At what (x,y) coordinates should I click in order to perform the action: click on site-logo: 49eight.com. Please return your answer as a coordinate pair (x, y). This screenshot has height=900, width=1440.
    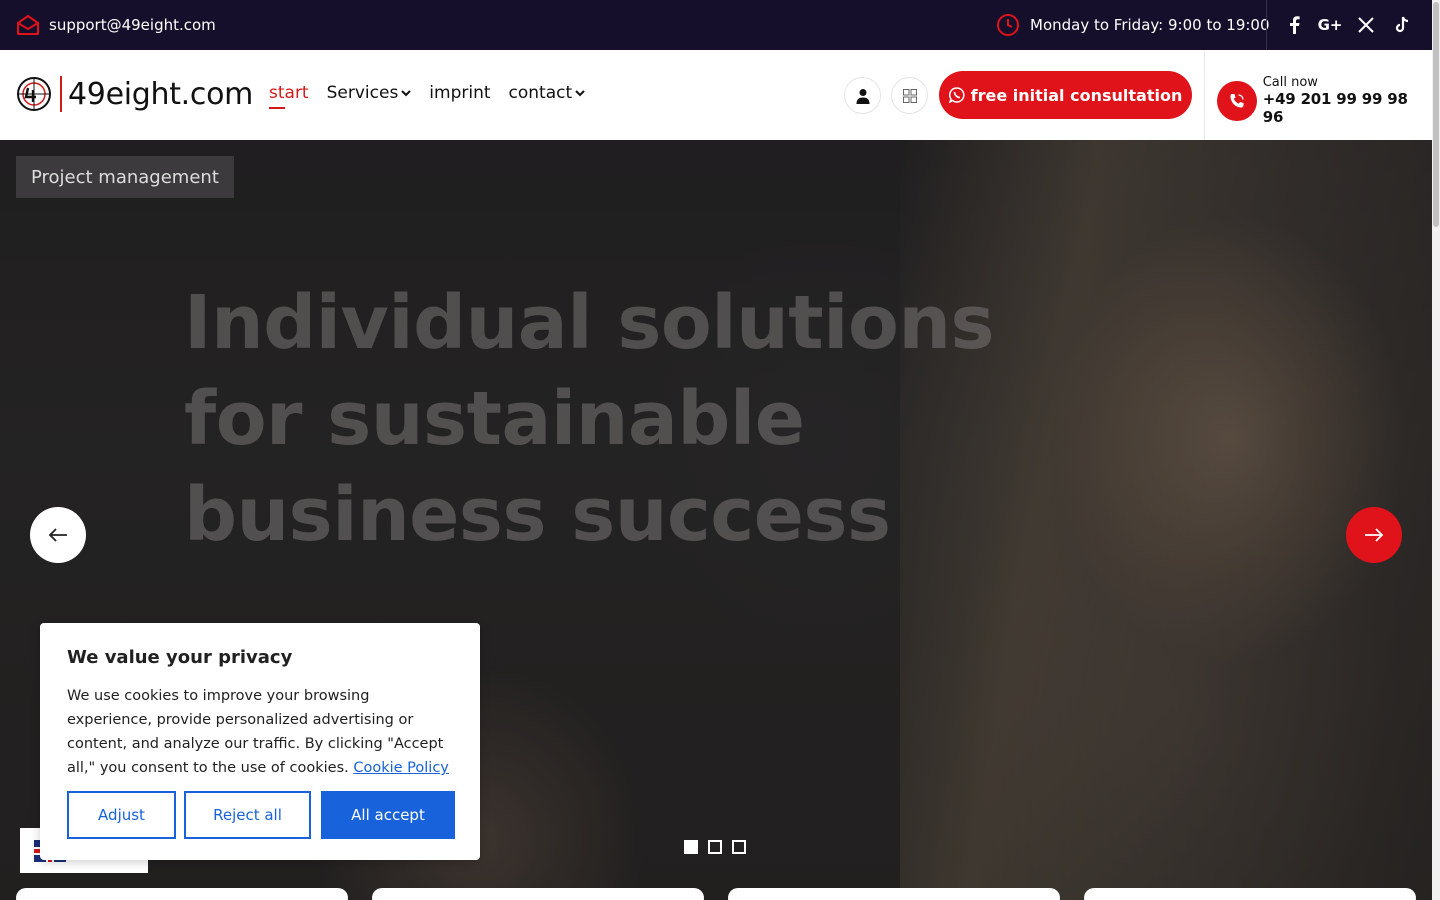
    Looking at the image, I should click on (134, 94).